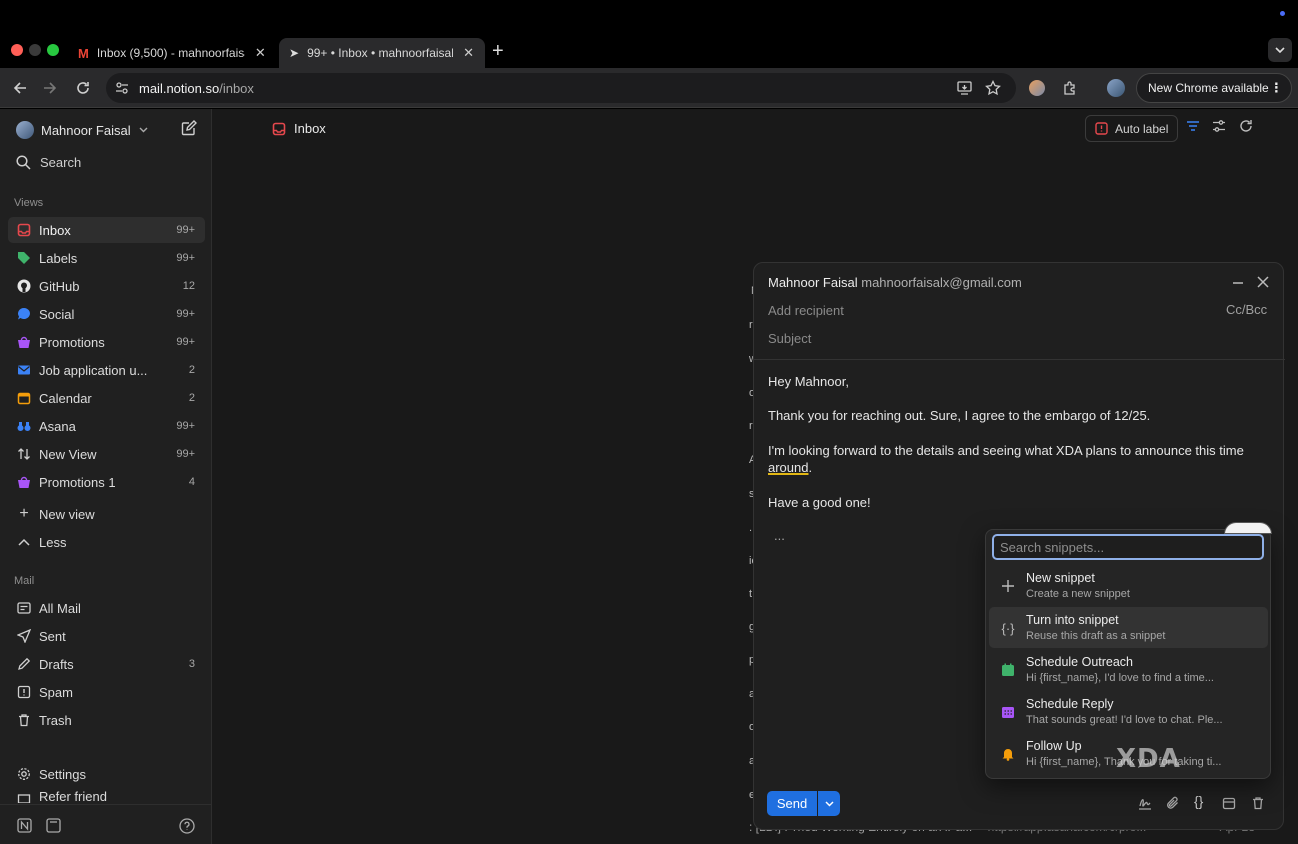 The width and height of the screenshot is (1298, 844). Describe the element at coordinates (187, 826) in the screenshot. I see `help-icon` at that location.